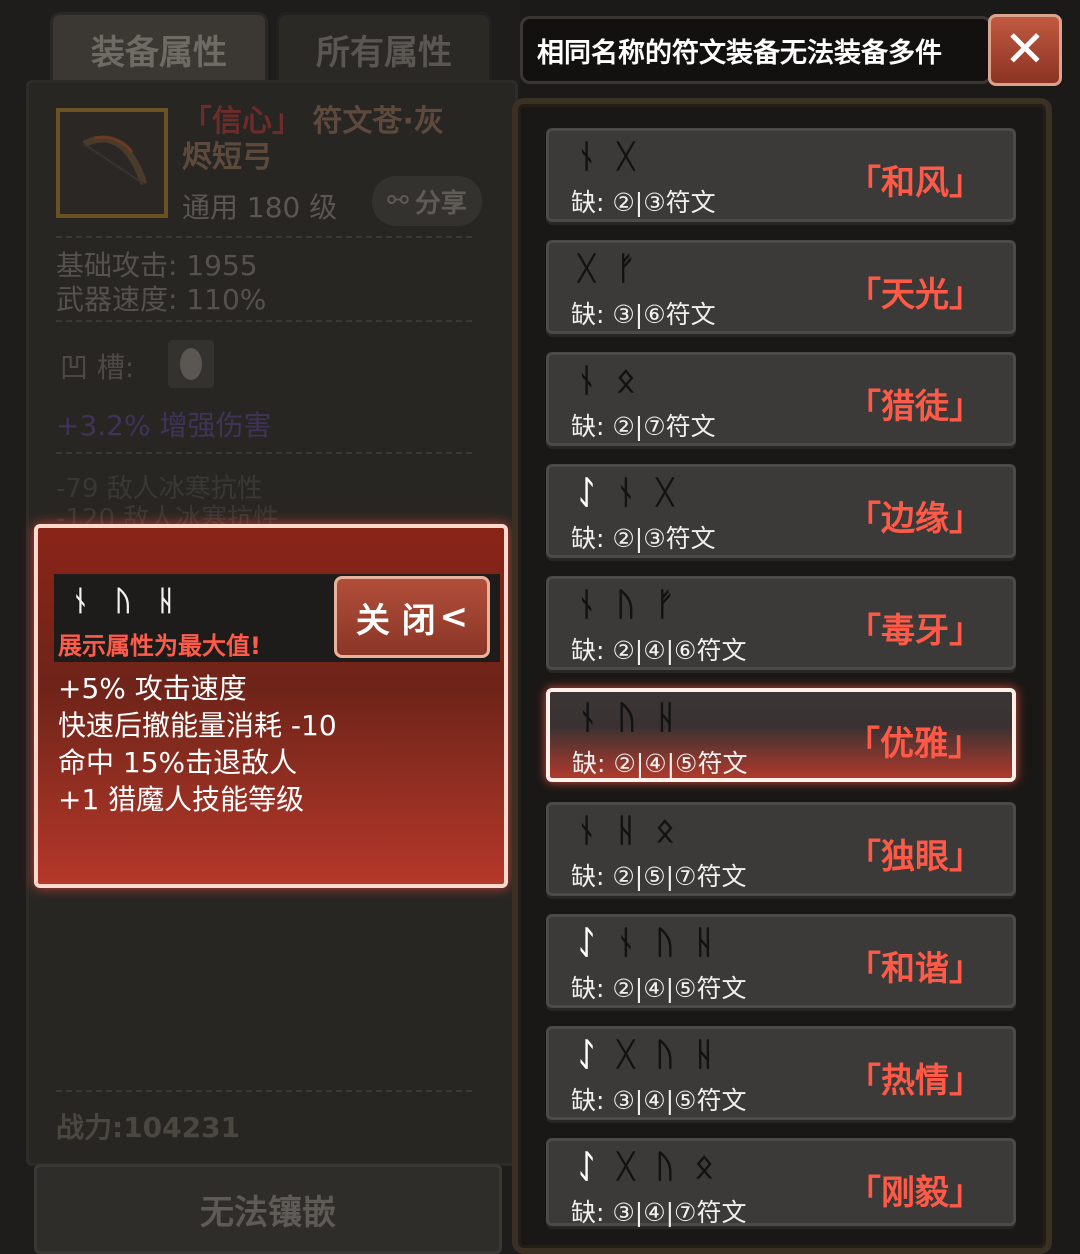 Image resolution: width=1080 pixels, height=1254 pixels. I want to click on runeword-card: ᛇᚷᚢᛟ 缺: ③|④|⑦符文 「刚毅」, so click(781, 1182).